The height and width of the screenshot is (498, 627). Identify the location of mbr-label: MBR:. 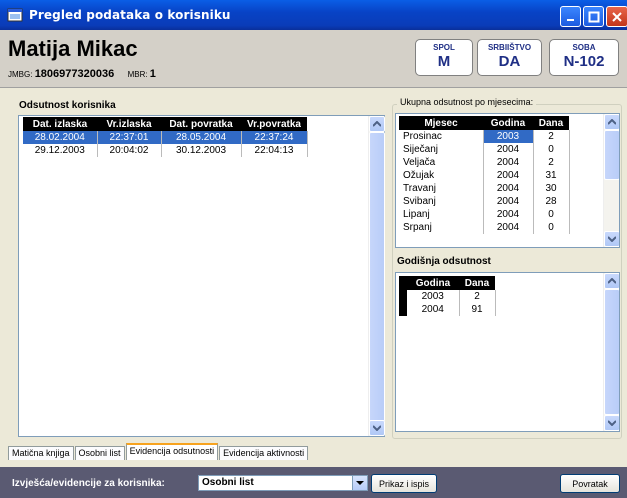
(137, 74).